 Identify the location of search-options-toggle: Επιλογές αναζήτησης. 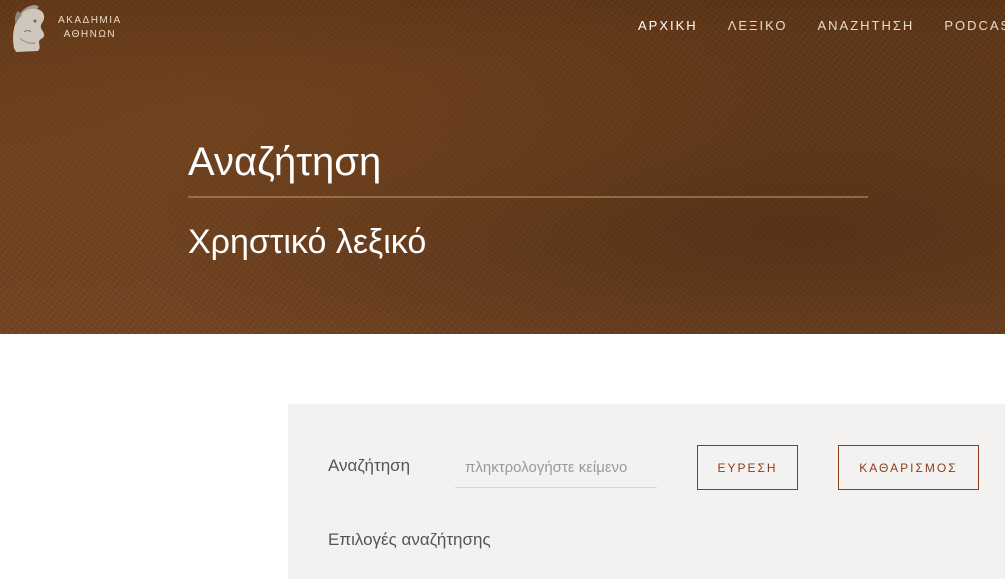
(409, 540).